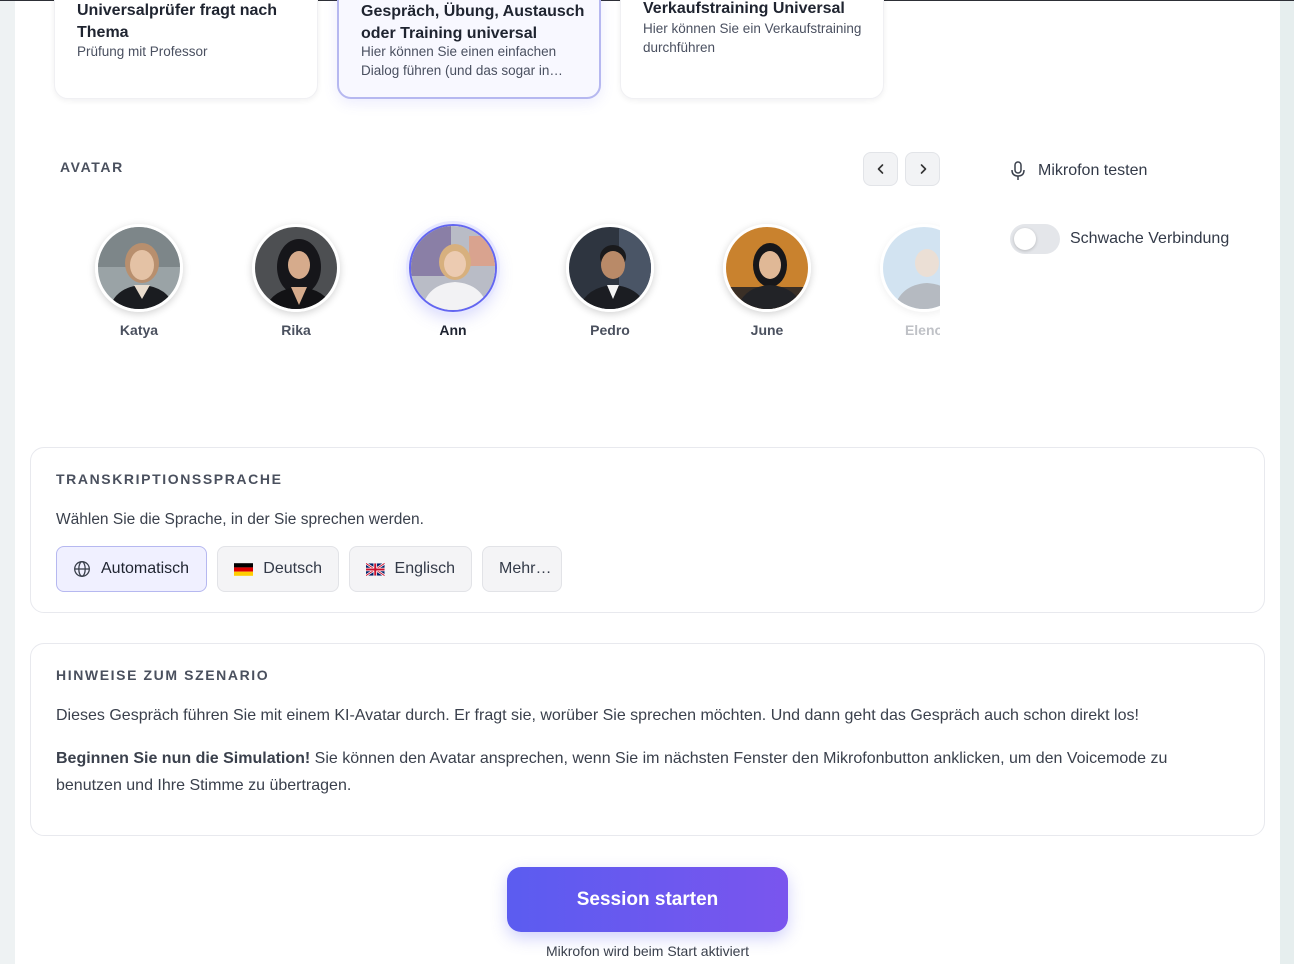 This screenshot has height=964, width=1294. I want to click on avatar-name: Eleno, so click(922, 330).